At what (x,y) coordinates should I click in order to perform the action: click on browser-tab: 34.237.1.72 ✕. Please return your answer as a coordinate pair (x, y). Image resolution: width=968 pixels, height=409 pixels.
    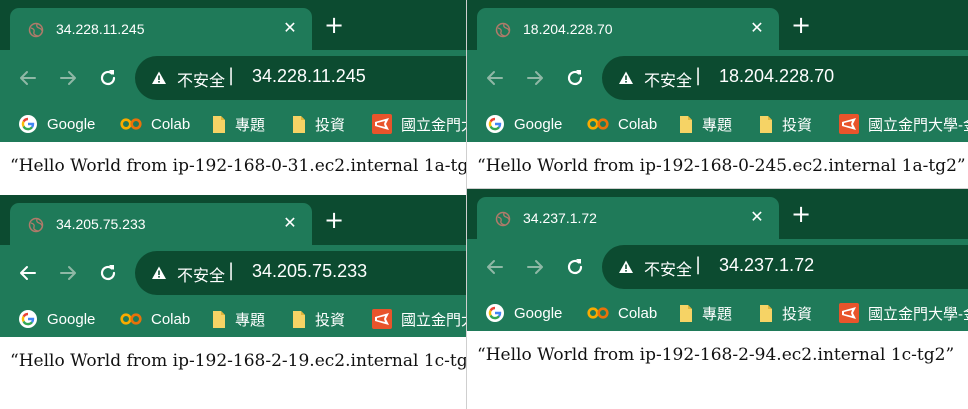
    Looking at the image, I should click on (628, 218).